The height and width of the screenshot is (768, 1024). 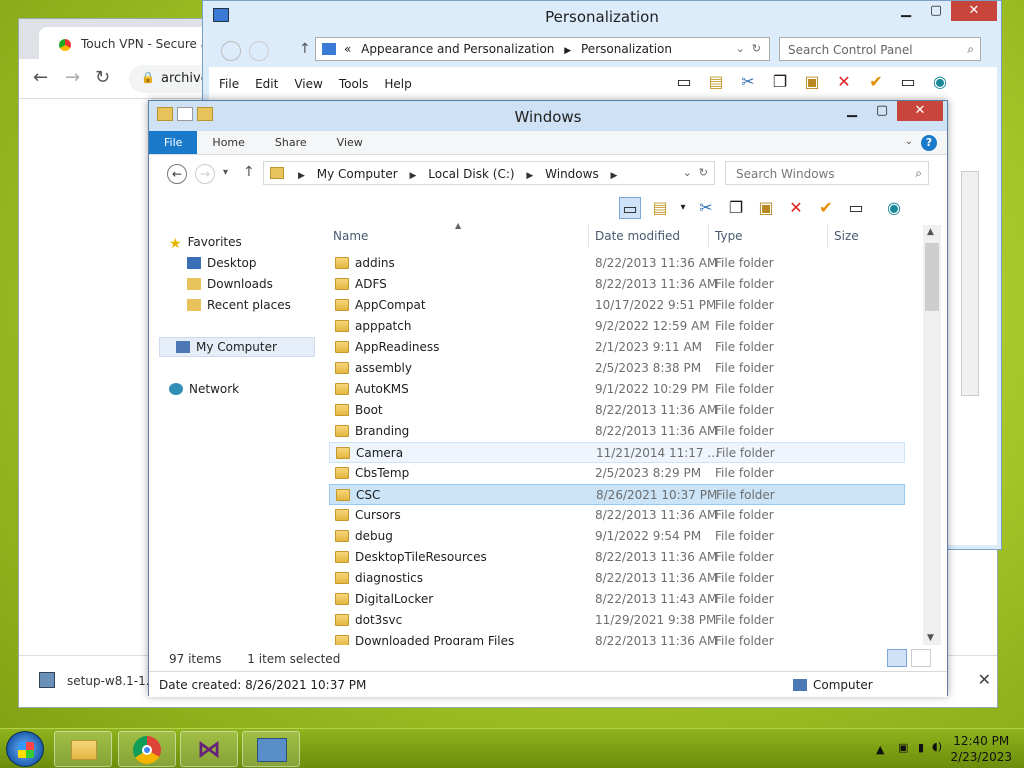 I want to click on ribbon-tab-home: Home, so click(x=228, y=142).